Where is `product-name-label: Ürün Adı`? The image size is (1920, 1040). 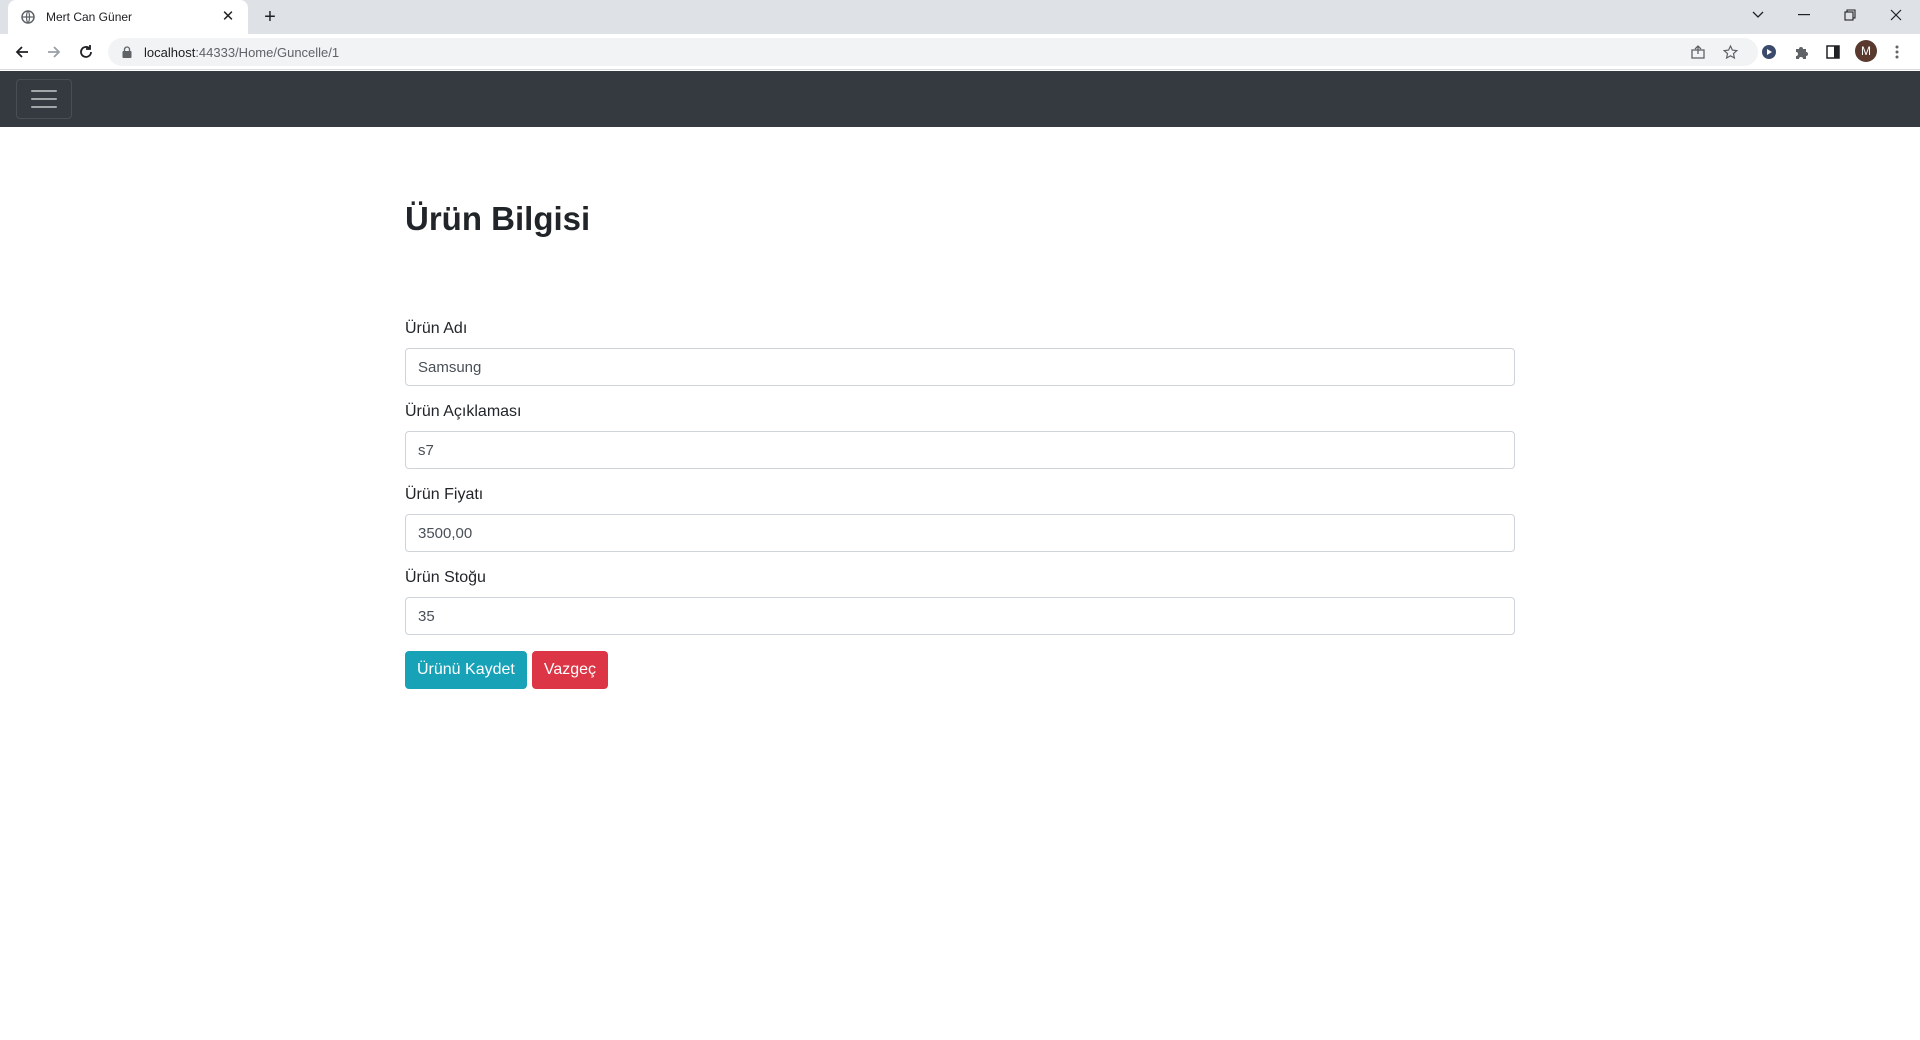
product-name-label: Ürün Adı is located at coordinates (436, 328).